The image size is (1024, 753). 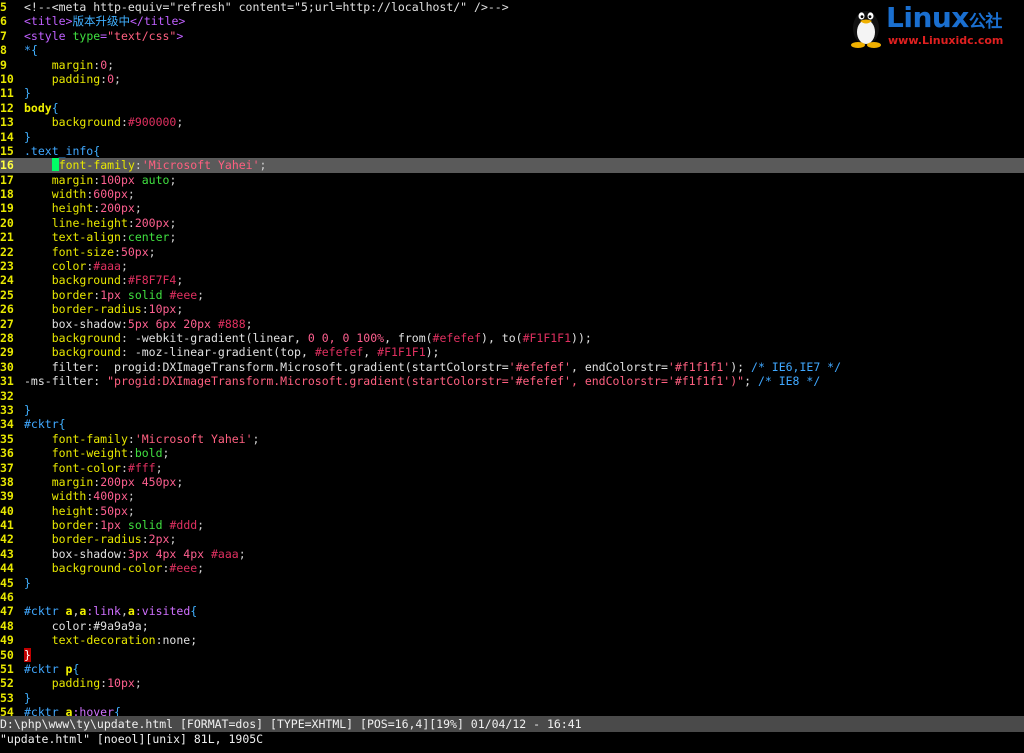 I want to click on code-line: 36 font-weight:bold;, so click(x=512, y=453).